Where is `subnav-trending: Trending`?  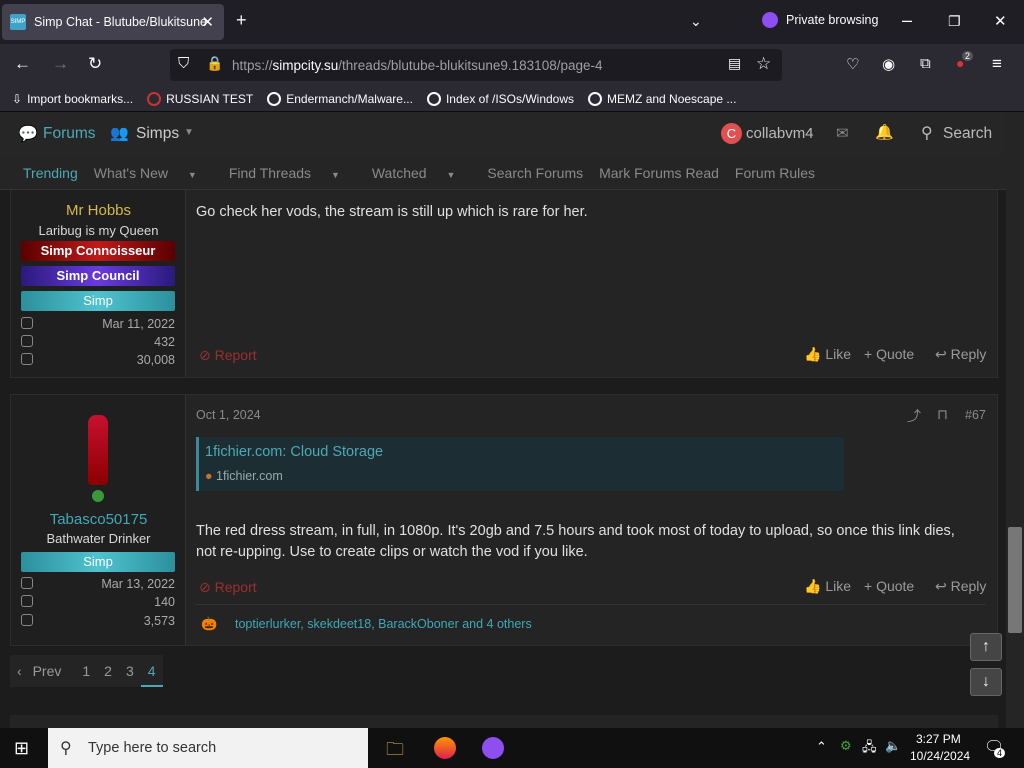
subnav-trending: Trending is located at coordinates (50, 173).